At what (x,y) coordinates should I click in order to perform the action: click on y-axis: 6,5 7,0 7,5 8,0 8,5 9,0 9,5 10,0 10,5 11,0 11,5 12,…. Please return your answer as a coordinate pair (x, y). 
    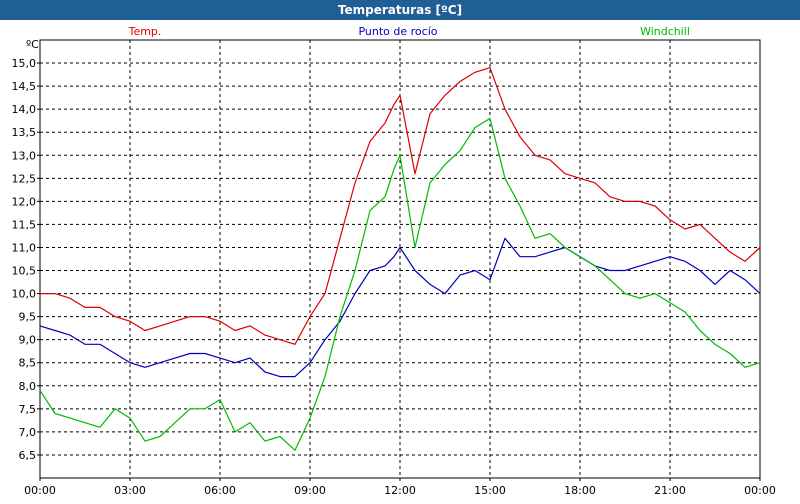
    Looking at the image, I should click on (26, 259).